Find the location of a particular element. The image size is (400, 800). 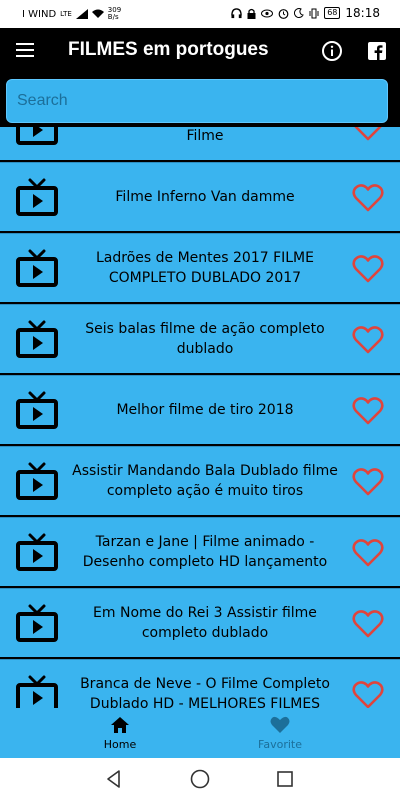

home-system-button is located at coordinates (200, 779).